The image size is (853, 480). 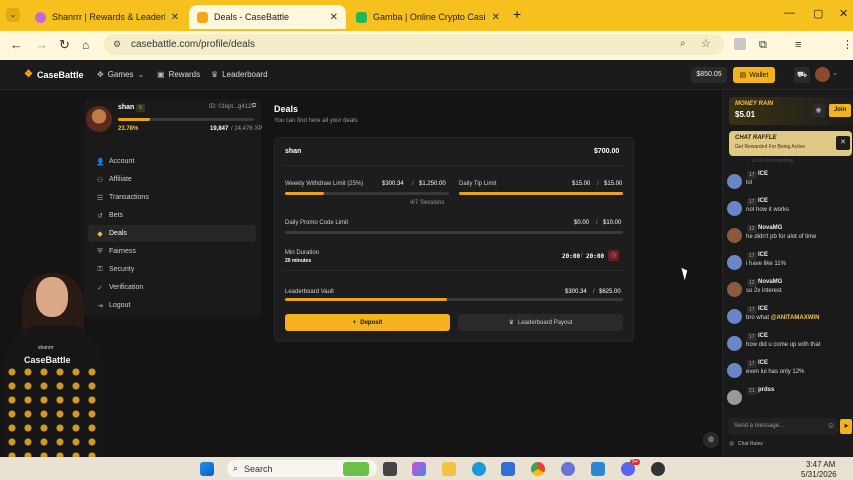 What do you see at coordinates (172, 269) in the screenshot?
I see `sidebar-item-security: ⚿ Security` at bounding box center [172, 269].